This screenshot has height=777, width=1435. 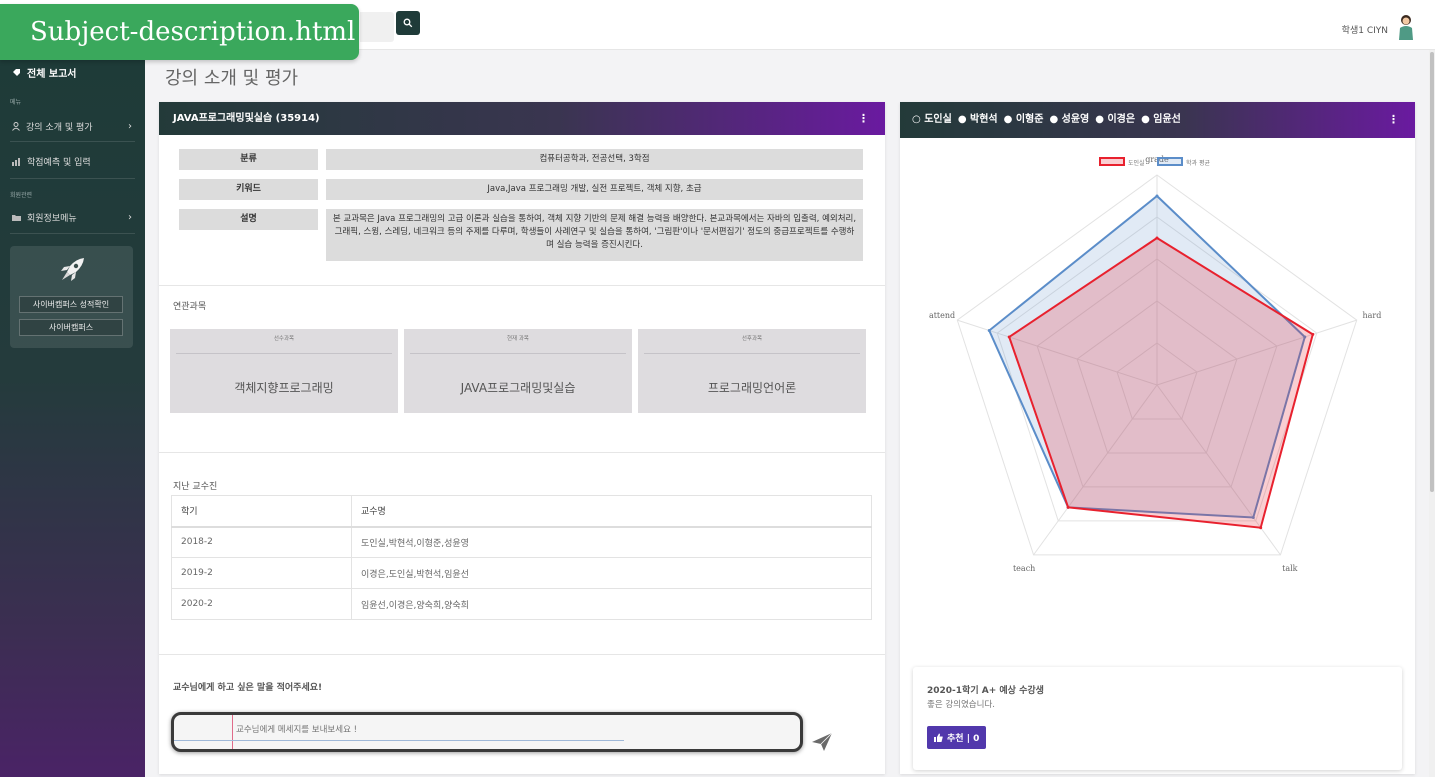 What do you see at coordinates (1365, 29) in the screenshot?
I see `user-name: 학생1 CIYN` at bounding box center [1365, 29].